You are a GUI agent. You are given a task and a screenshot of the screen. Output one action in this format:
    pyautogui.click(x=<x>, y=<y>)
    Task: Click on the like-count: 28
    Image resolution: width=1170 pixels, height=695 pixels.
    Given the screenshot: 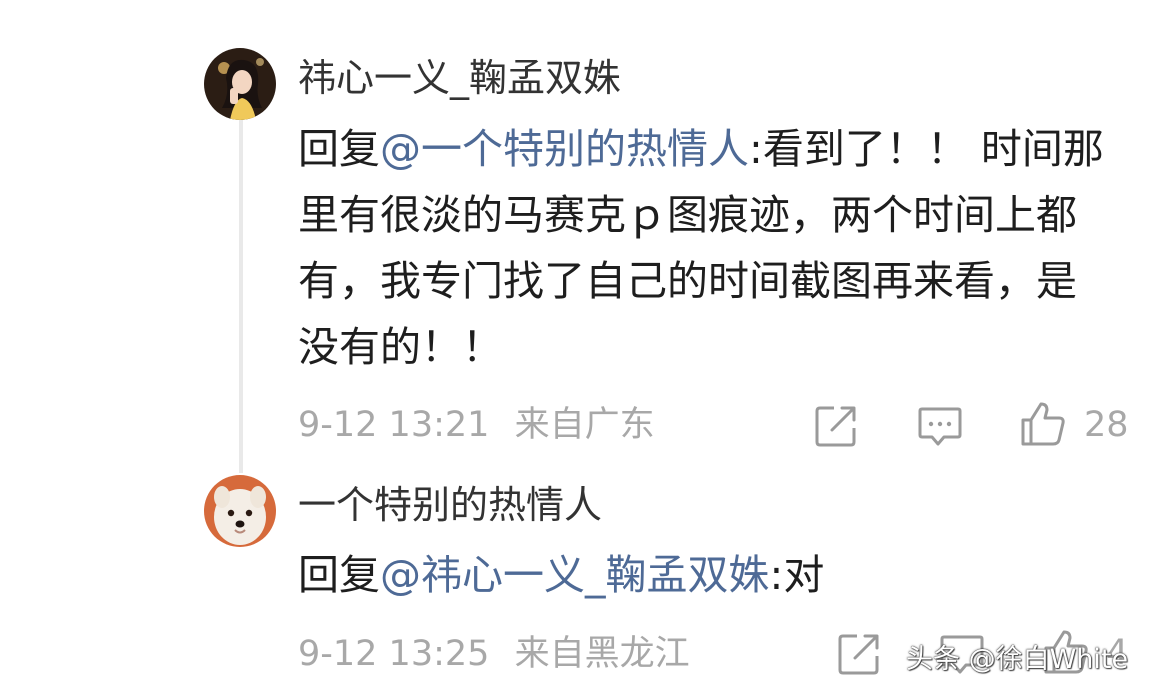 What is the action you would take?
    pyautogui.click(x=1106, y=425)
    